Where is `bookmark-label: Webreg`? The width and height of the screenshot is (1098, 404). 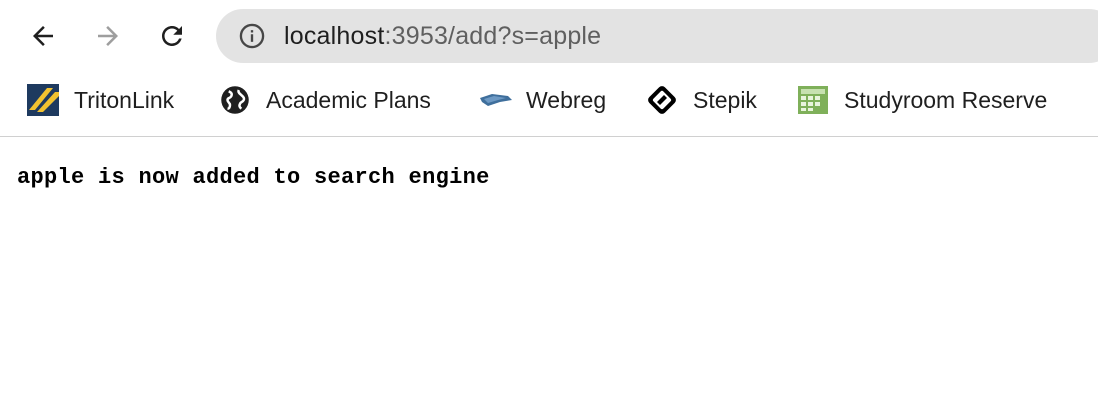
bookmark-label: Webreg is located at coordinates (566, 99).